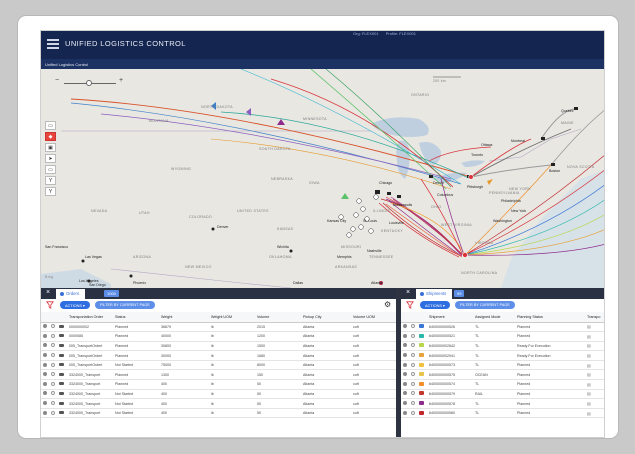 This screenshot has width=635, height=454. What do you see at coordinates (502, 403) in the screenshot?
I see `table-row: 6400000000578 TL Planned ▤` at bounding box center [502, 403].